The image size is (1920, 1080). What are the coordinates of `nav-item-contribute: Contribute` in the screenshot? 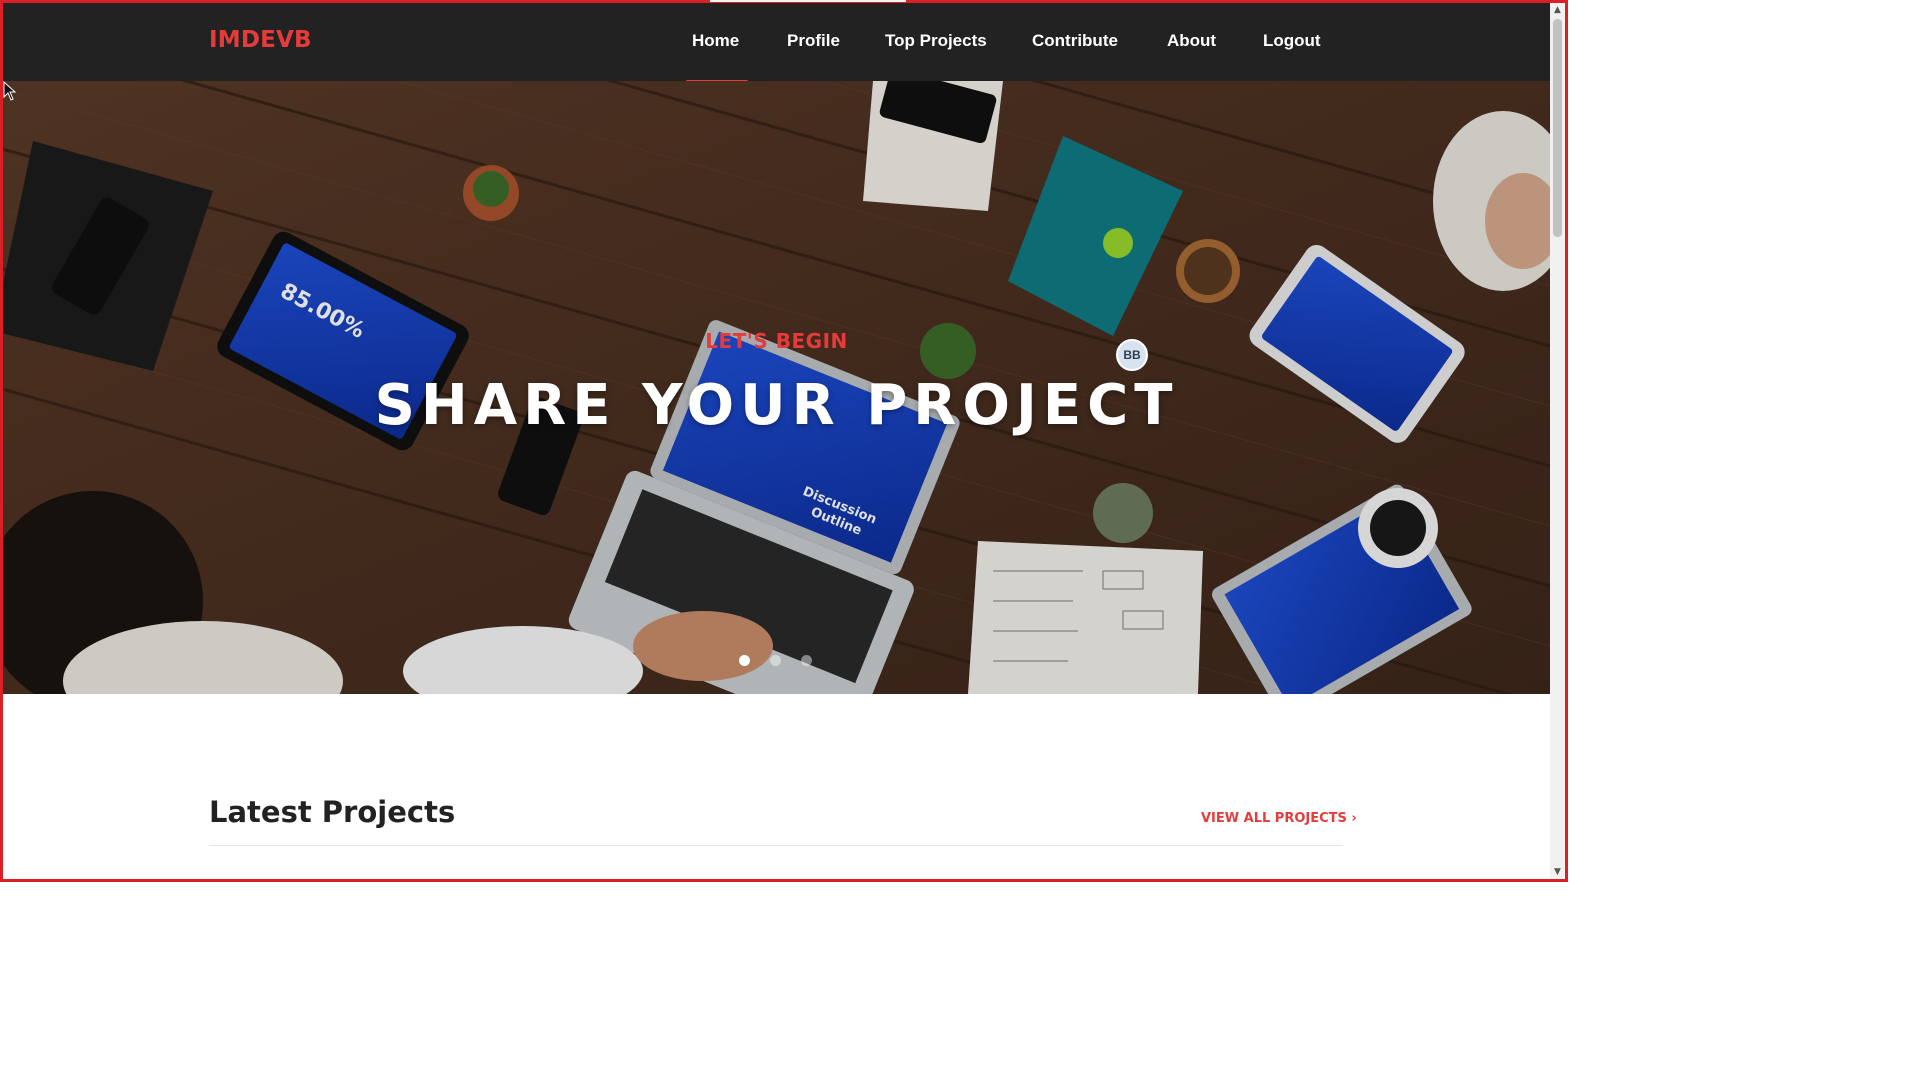 It's located at (1075, 41).